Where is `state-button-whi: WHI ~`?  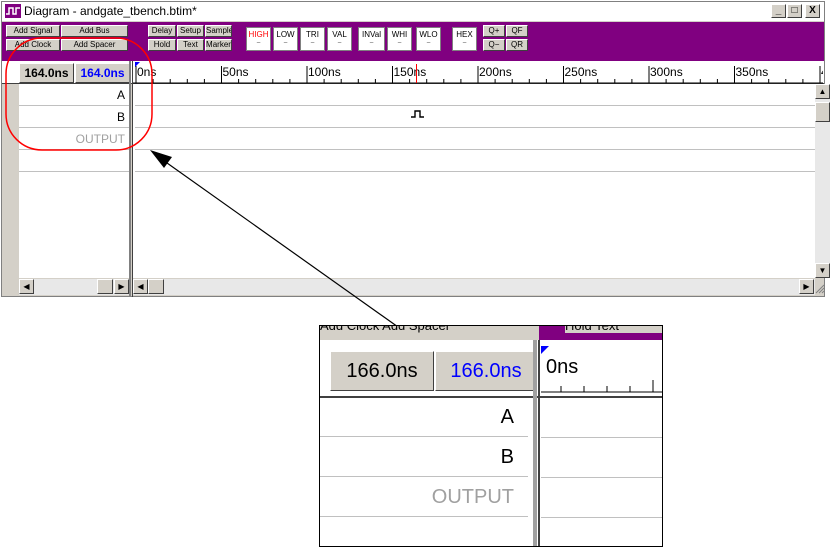
state-button-whi: WHI ~ is located at coordinates (399, 39).